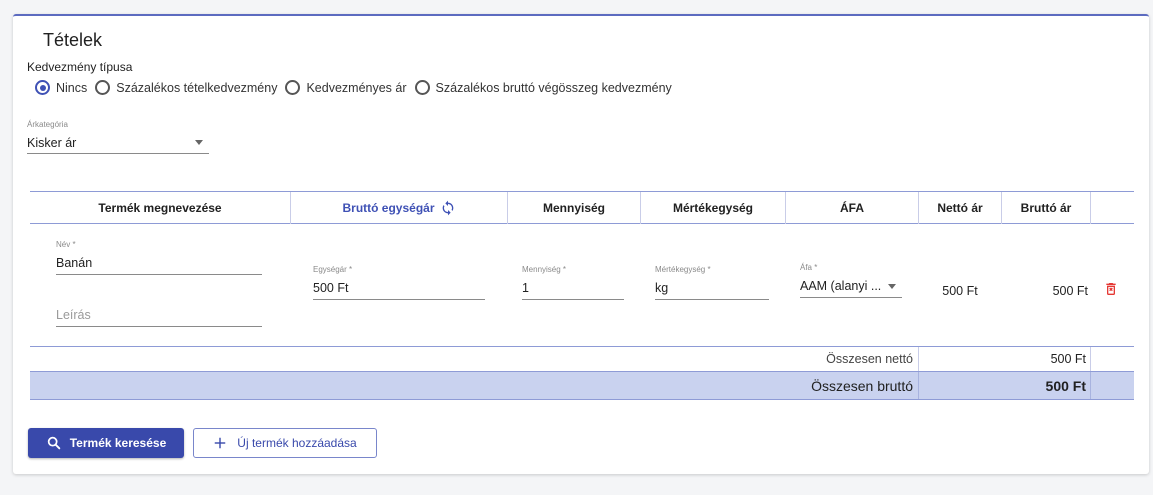 The image size is (1153, 495). I want to click on unit-price-value: 500 Ft, so click(331, 288).